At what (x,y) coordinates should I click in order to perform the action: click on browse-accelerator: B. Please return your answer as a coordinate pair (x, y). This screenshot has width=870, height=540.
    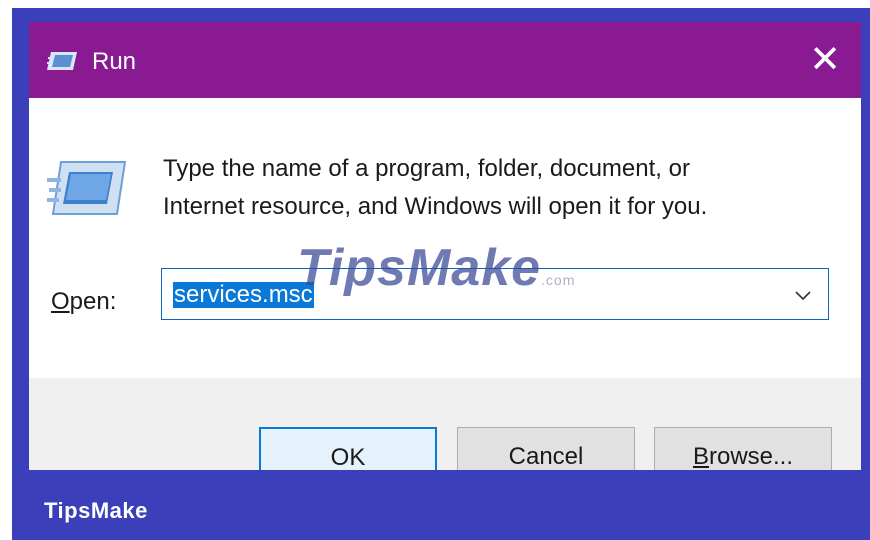
    Looking at the image, I should click on (700, 456).